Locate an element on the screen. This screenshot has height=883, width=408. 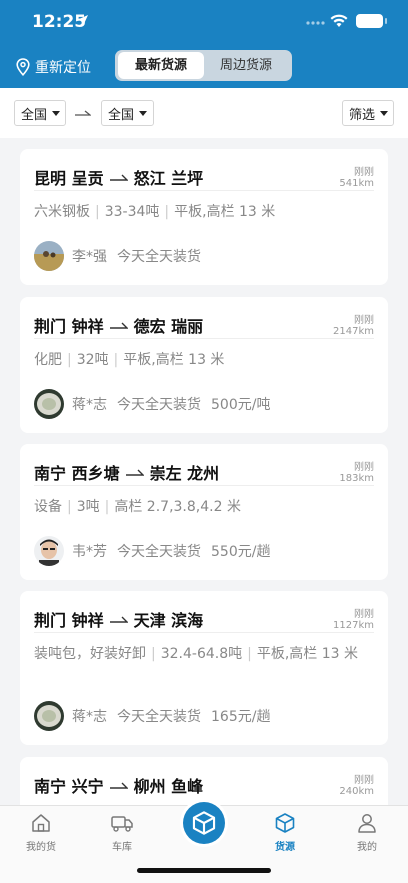
center-action-button is located at coordinates (204, 823).